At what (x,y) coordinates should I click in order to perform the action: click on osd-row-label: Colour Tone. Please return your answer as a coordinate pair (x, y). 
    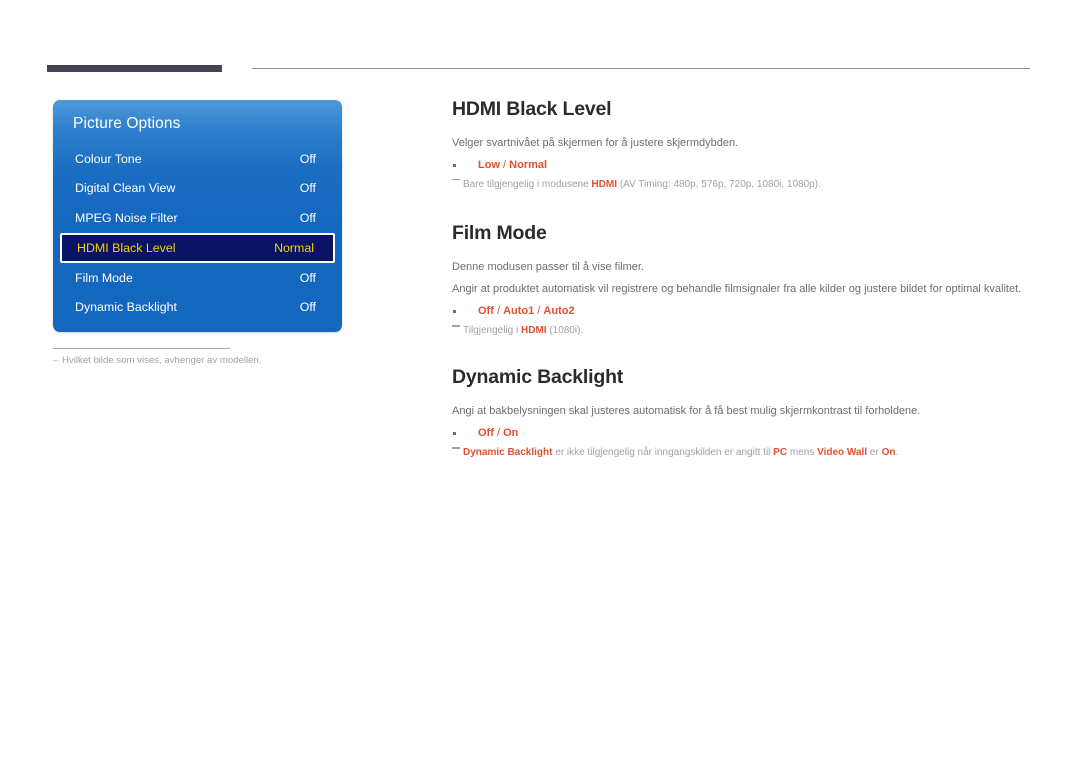
    Looking at the image, I should click on (108, 158).